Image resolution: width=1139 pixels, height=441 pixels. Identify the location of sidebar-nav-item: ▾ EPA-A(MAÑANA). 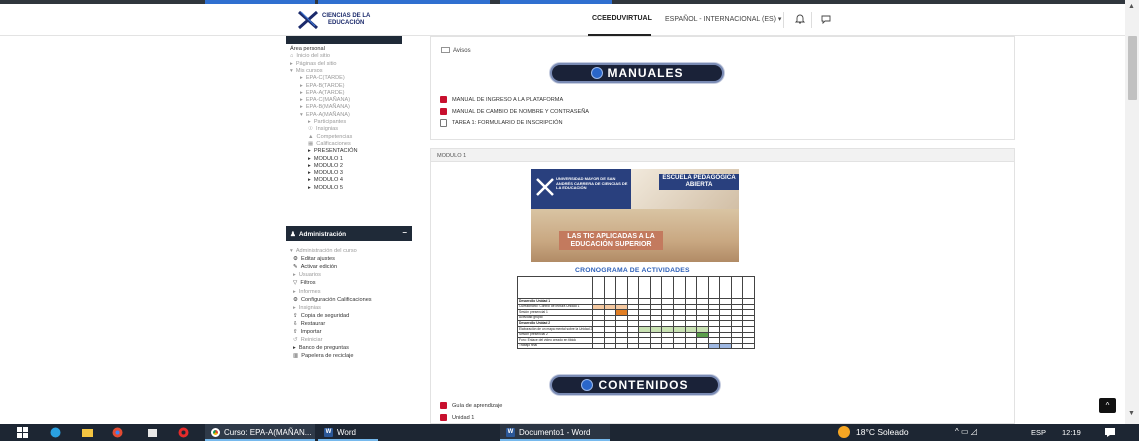
(325, 115).